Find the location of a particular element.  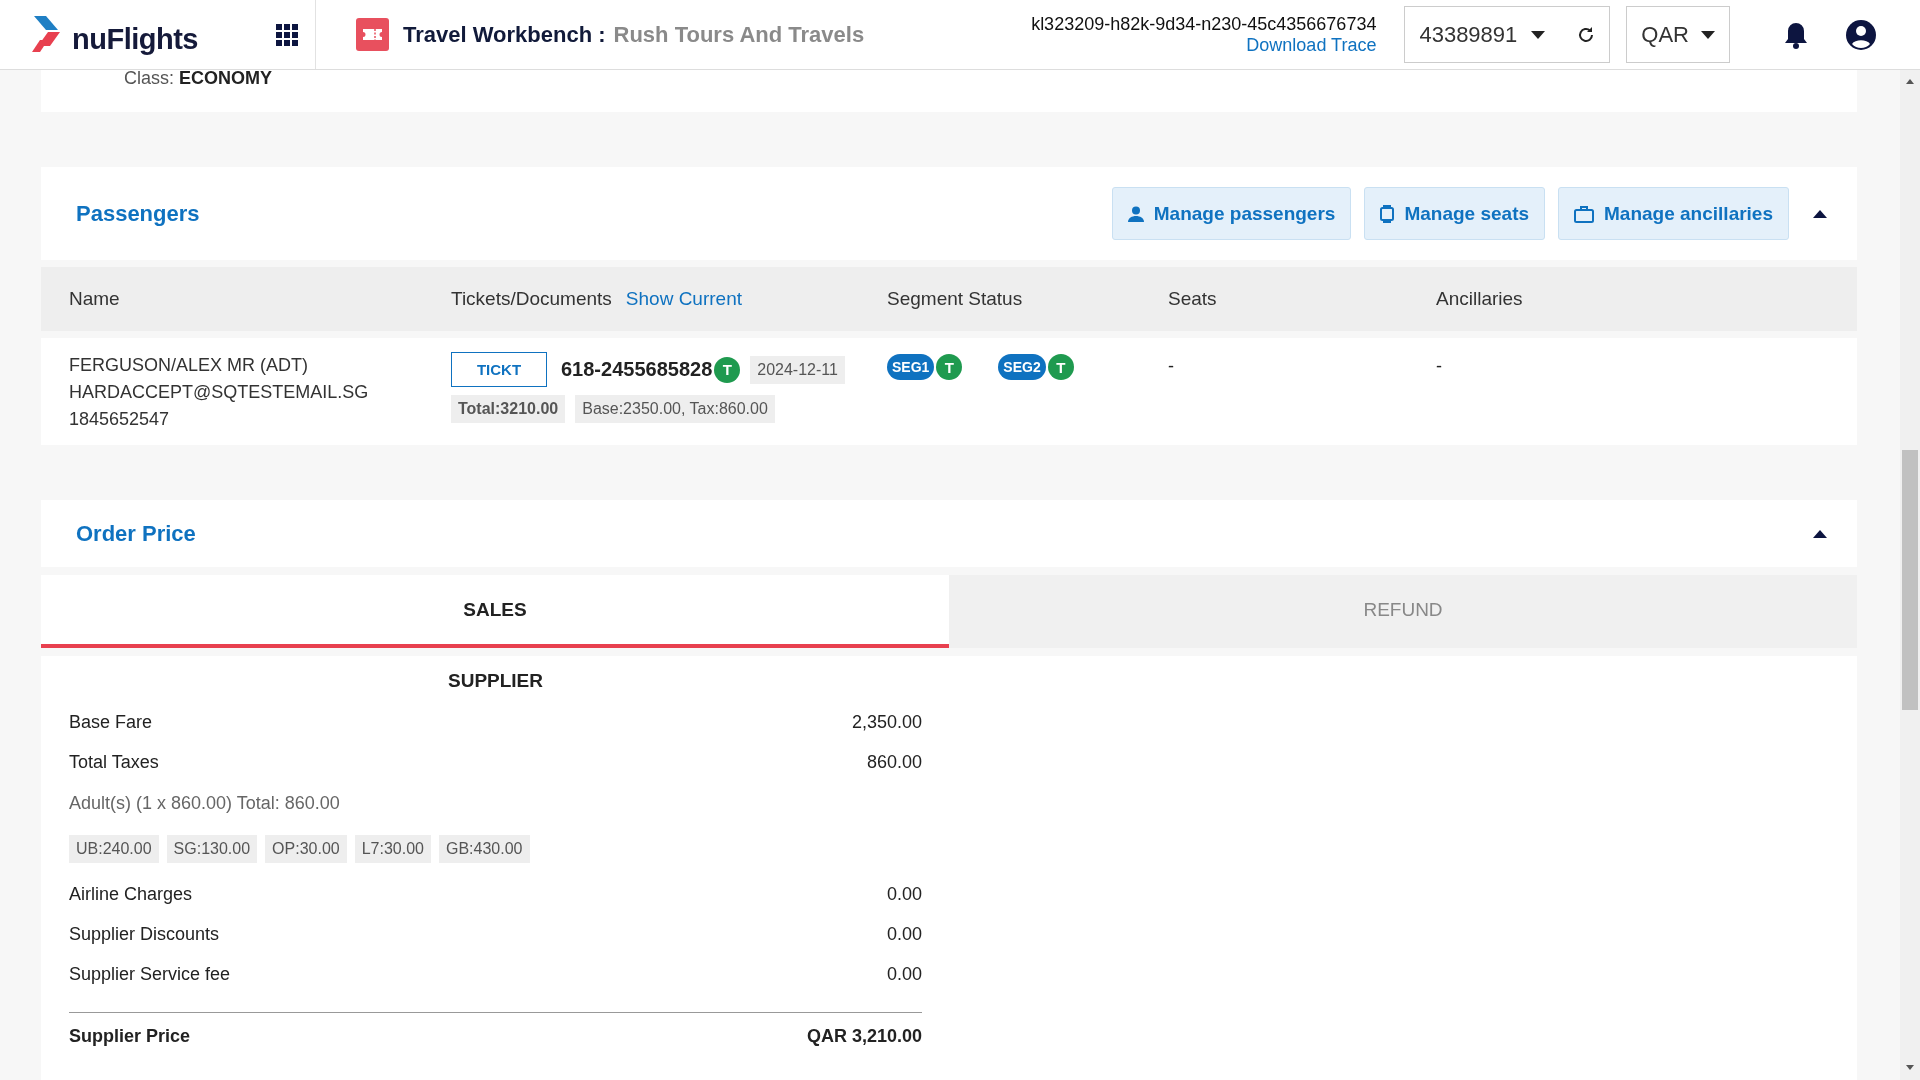

column-header: Segment Status is located at coordinates (955, 299).